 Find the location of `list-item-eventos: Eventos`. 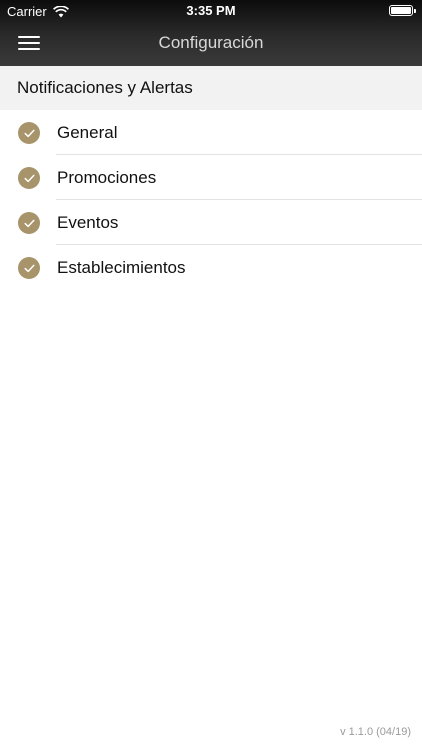

list-item-eventos: Eventos is located at coordinates (211, 222).